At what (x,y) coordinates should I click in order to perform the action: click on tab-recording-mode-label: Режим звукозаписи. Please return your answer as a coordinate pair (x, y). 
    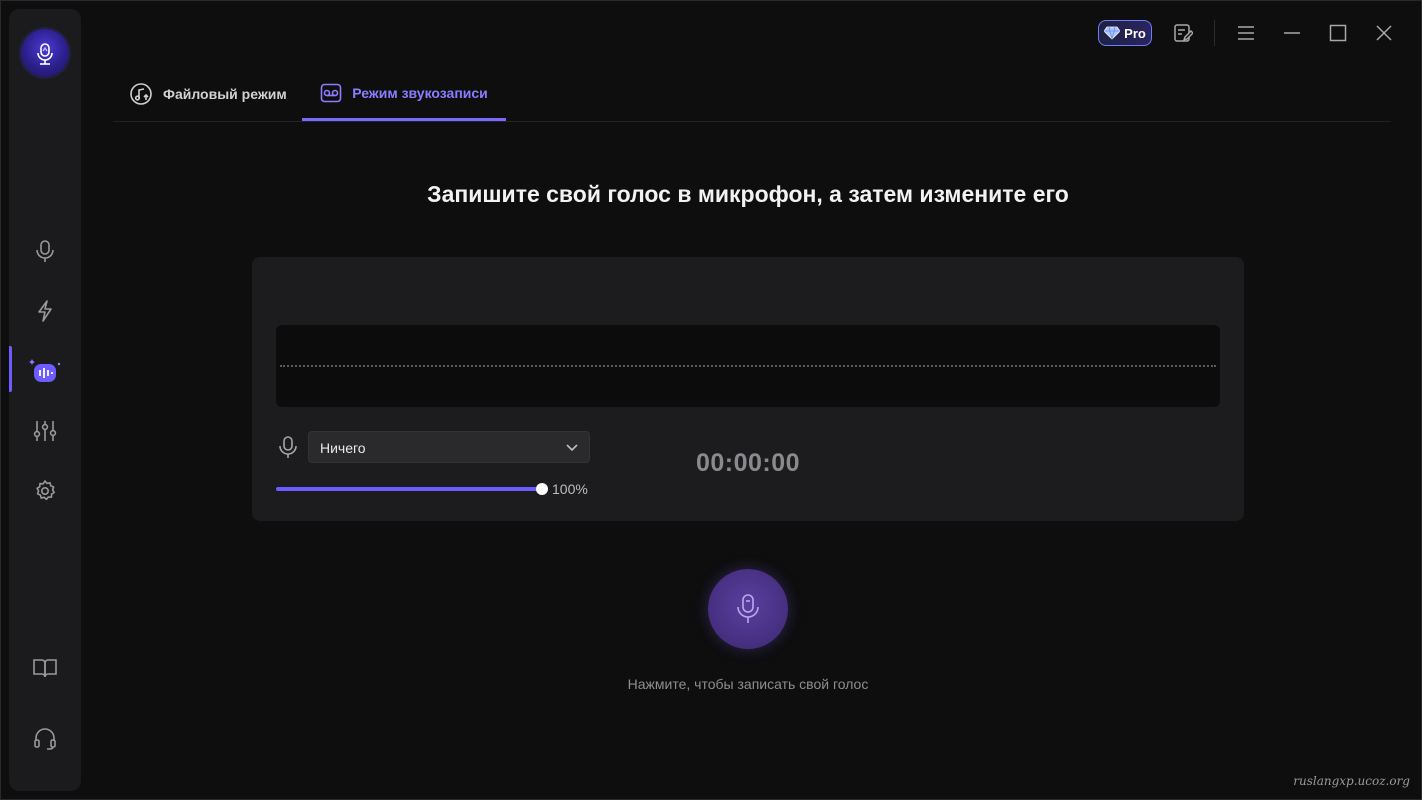
    Looking at the image, I should click on (420, 92).